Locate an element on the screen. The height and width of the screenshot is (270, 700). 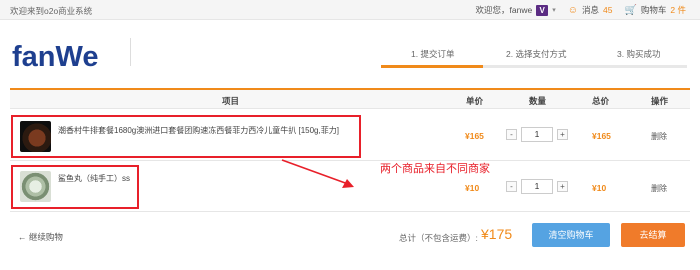
checkout-button: 去结算 is located at coordinates (653, 235).